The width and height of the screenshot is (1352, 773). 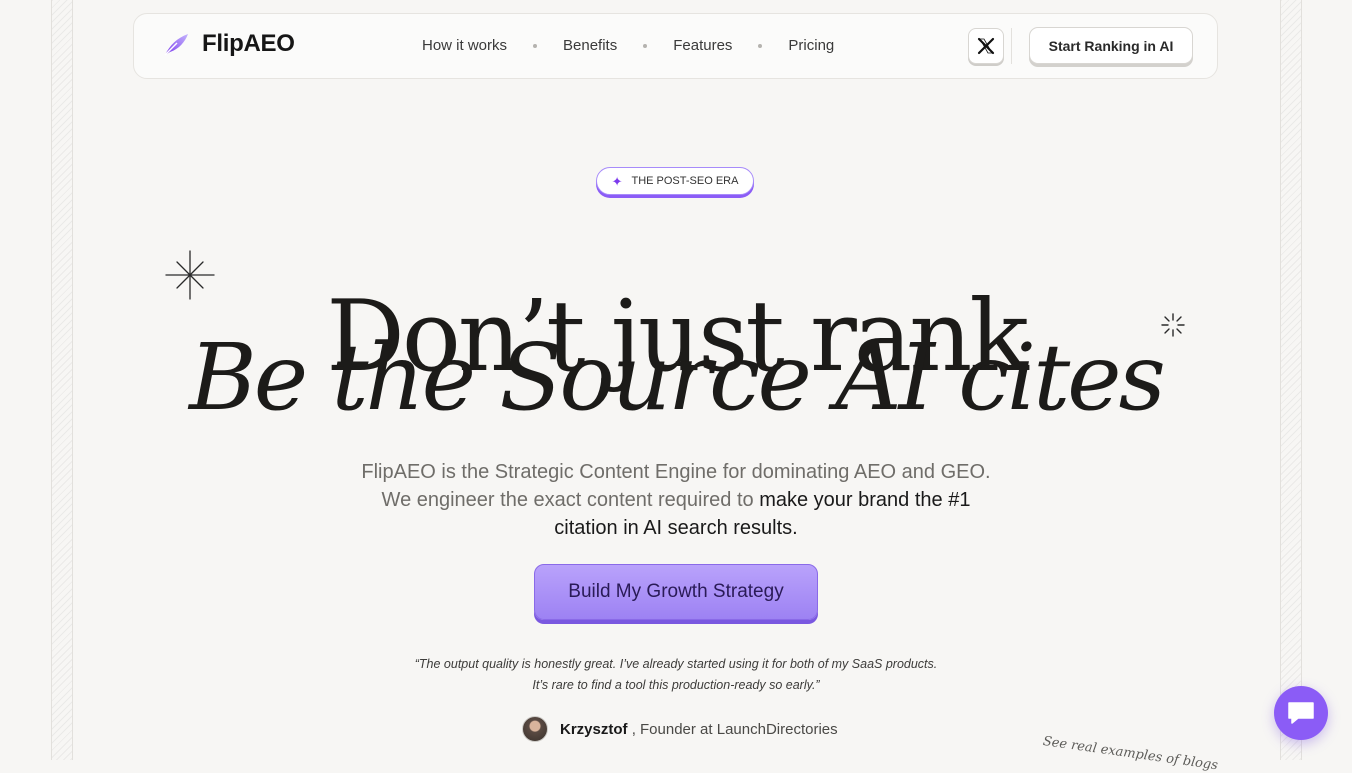 I want to click on x-social-button, so click(x=986, y=46).